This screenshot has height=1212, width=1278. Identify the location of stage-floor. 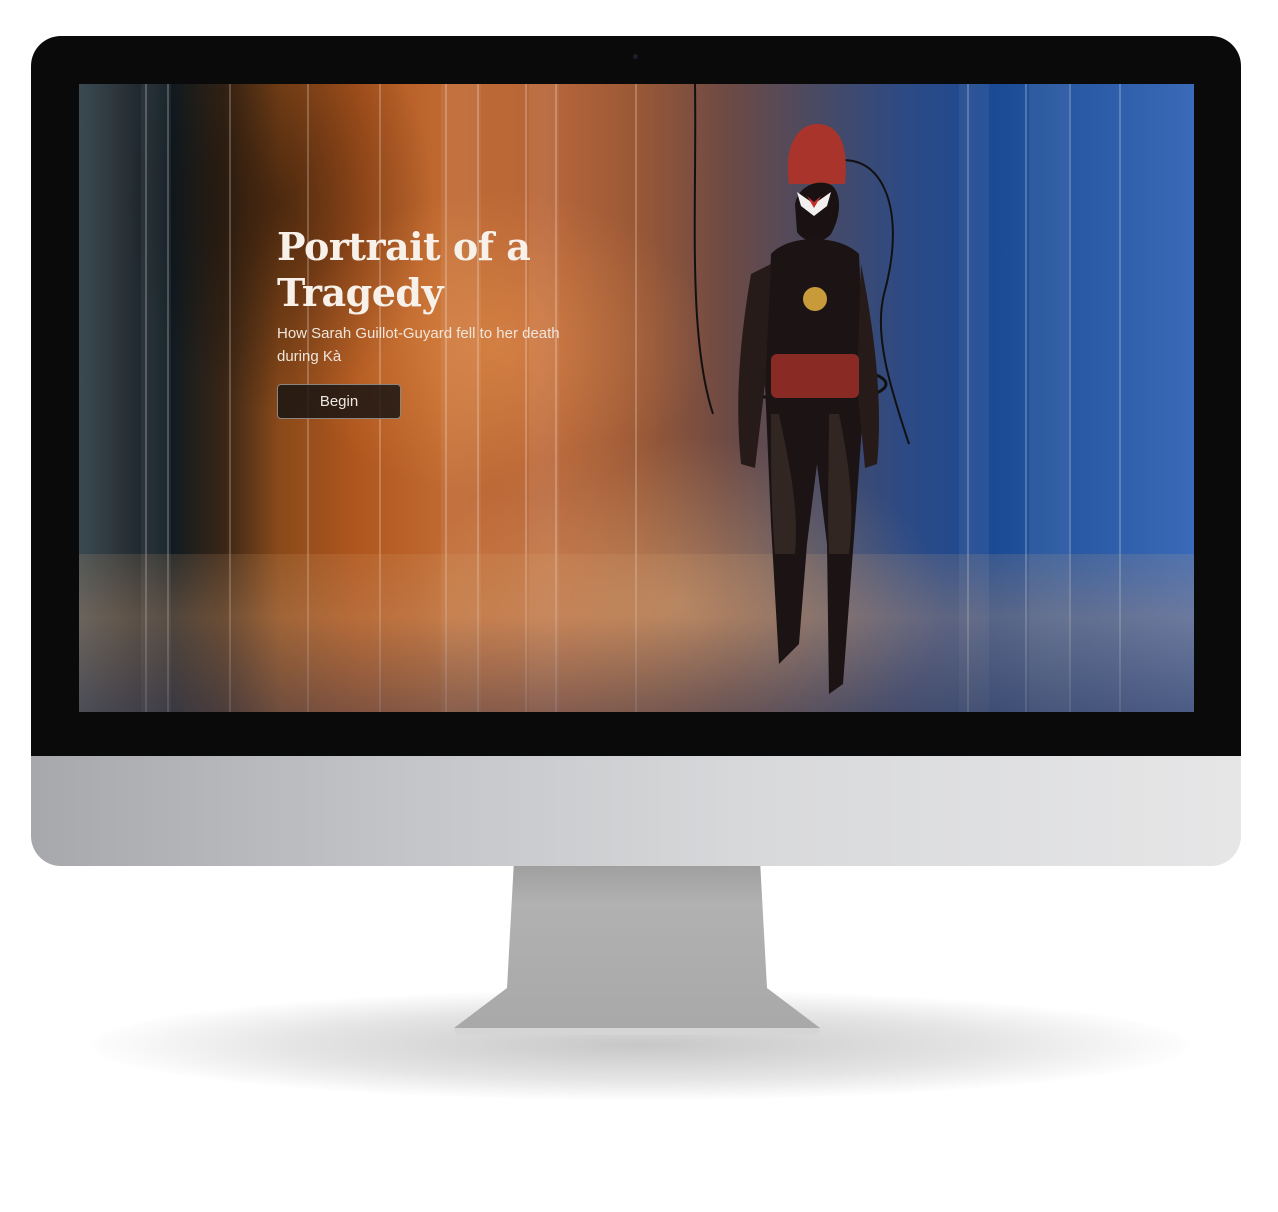
(636, 633).